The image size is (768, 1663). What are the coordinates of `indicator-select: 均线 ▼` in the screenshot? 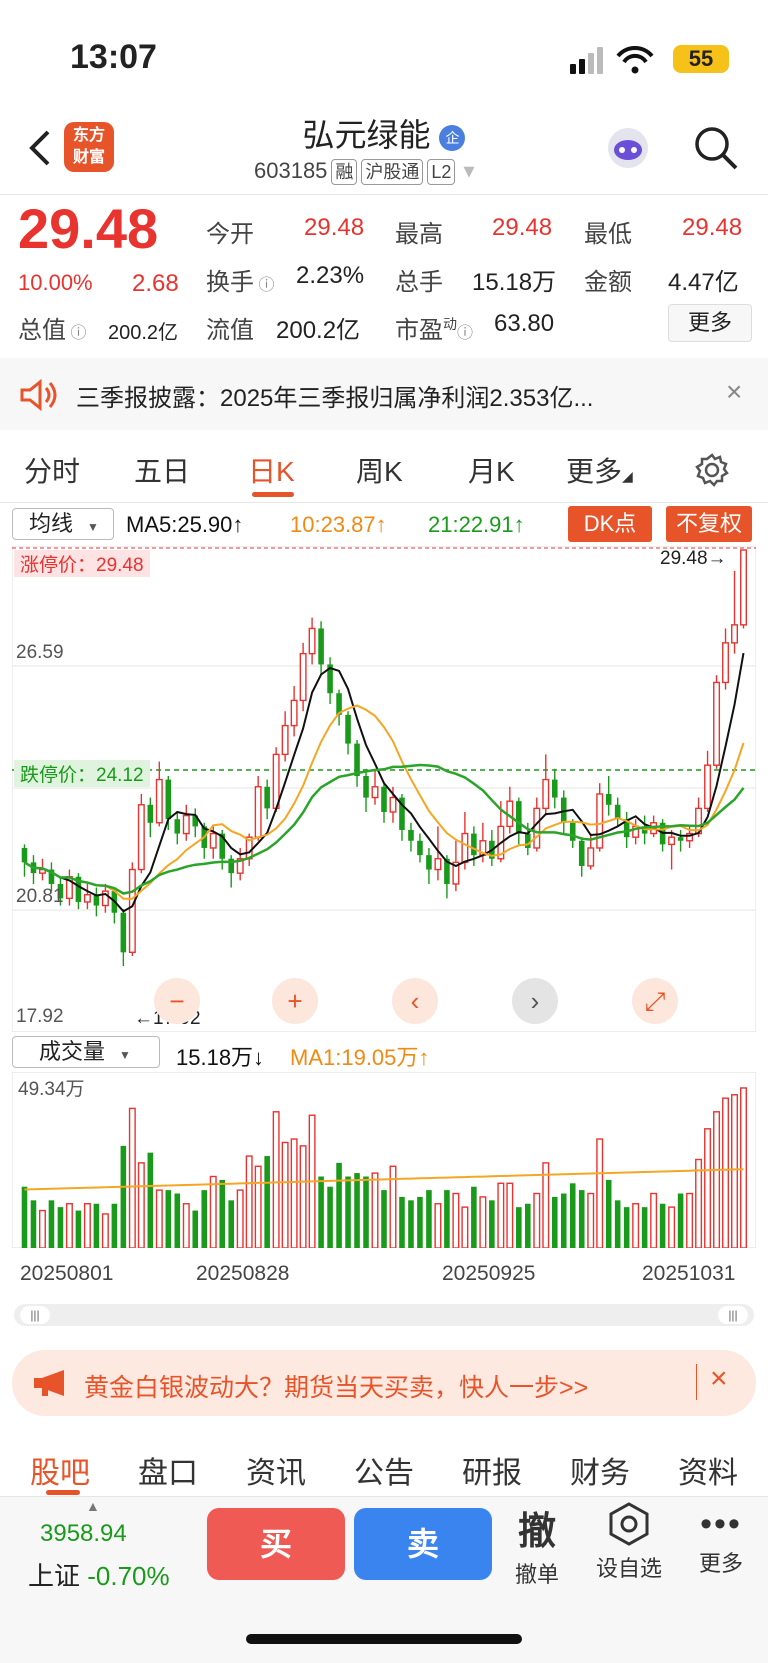 It's located at (63, 524).